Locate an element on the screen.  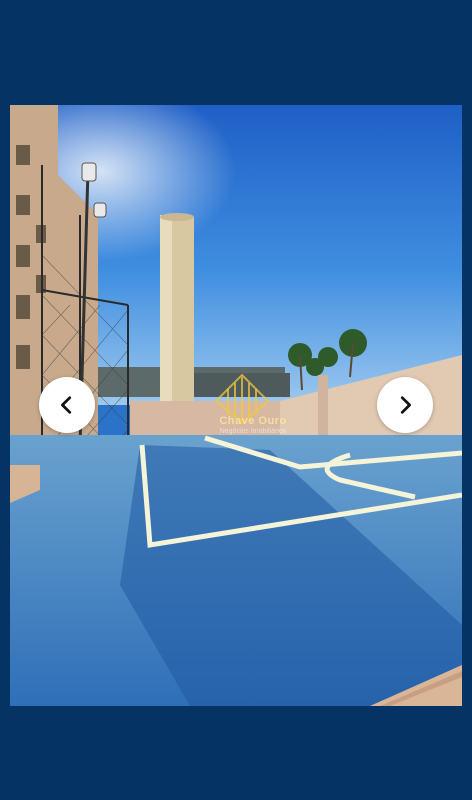
chevron-left-icon is located at coordinates (66, 405).